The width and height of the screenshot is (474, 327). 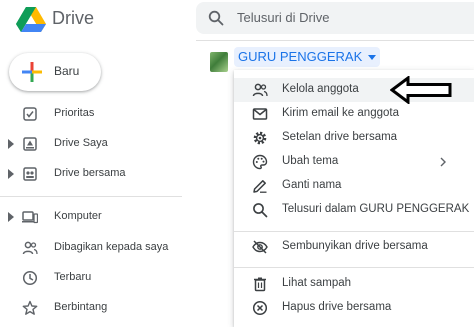 What do you see at coordinates (443, 162) in the screenshot?
I see `chevron-right-icon` at bounding box center [443, 162].